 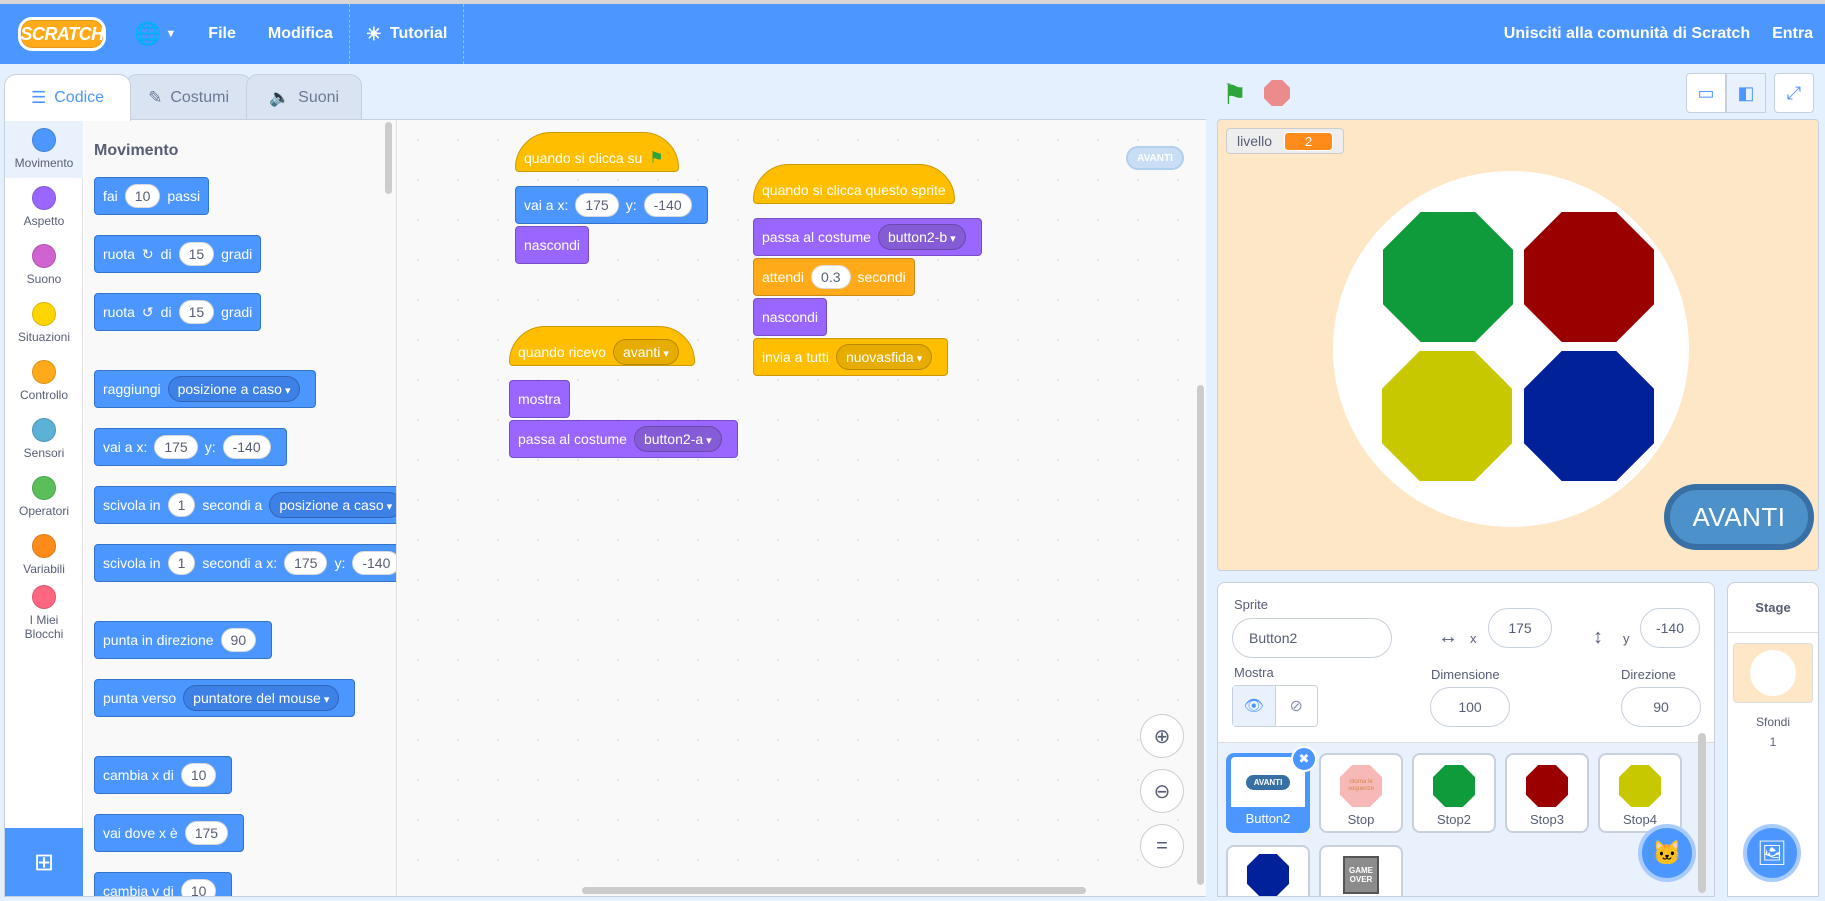 I want to click on block-move-steps: fai 10 passi, so click(x=152, y=196).